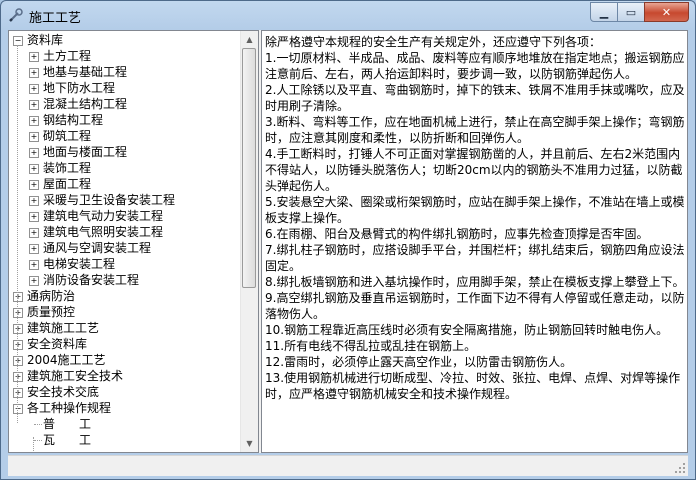 Image resolution: width=696 pixels, height=480 pixels. What do you see at coordinates (475, 282) in the screenshot?
I see `content-paragraph: 8.绑扎板墙钢筋和进入基坑操作时，应用脚手架，禁止在模板支撑上攀登上下。` at bounding box center [475, 282].